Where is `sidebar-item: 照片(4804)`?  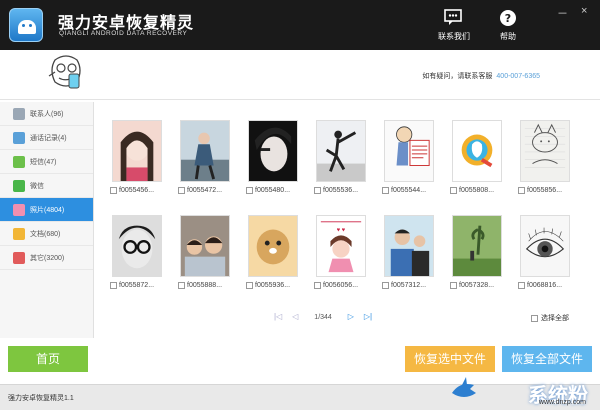 sidebar-item: 照片(4804) is located at coordinates (46, 210).